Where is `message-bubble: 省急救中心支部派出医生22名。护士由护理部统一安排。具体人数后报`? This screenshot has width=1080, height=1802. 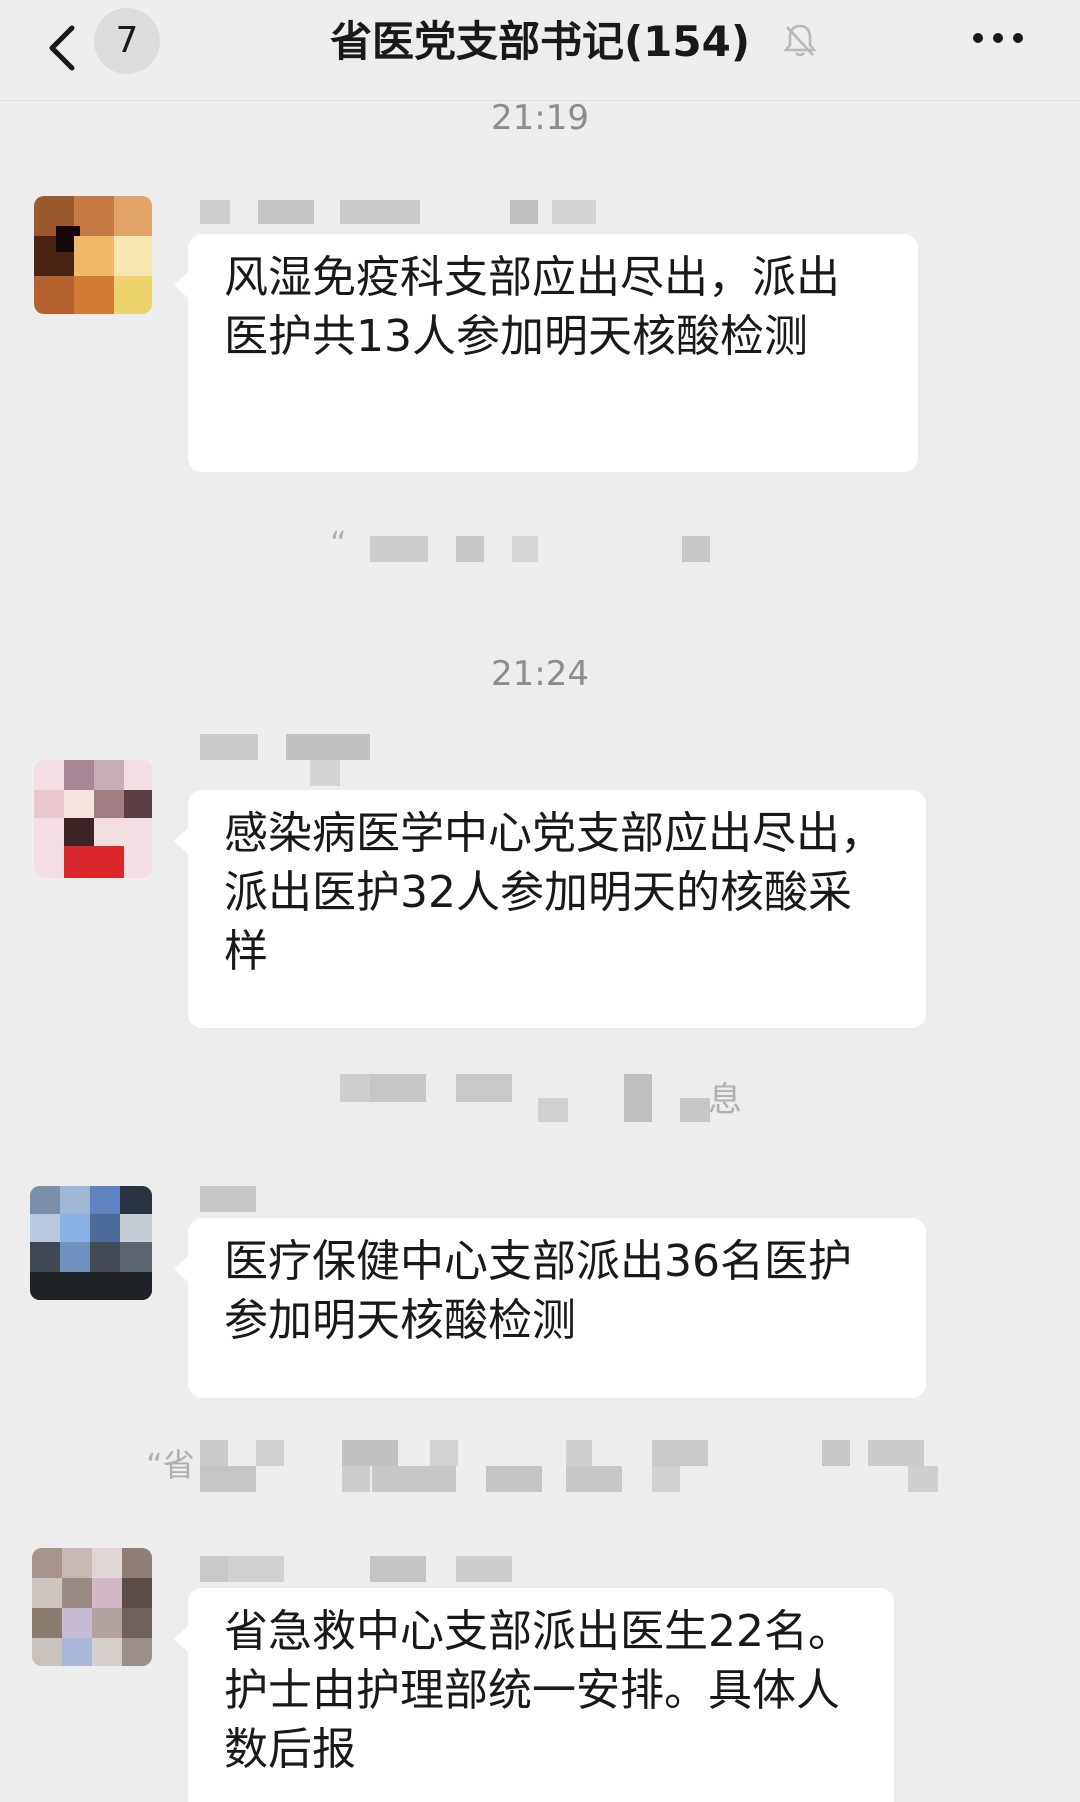
message-bubble: 省急救中心支部派出医生22名。护士由护理部统一安排。具体人数后报 is located at coordinates (534, 1695).